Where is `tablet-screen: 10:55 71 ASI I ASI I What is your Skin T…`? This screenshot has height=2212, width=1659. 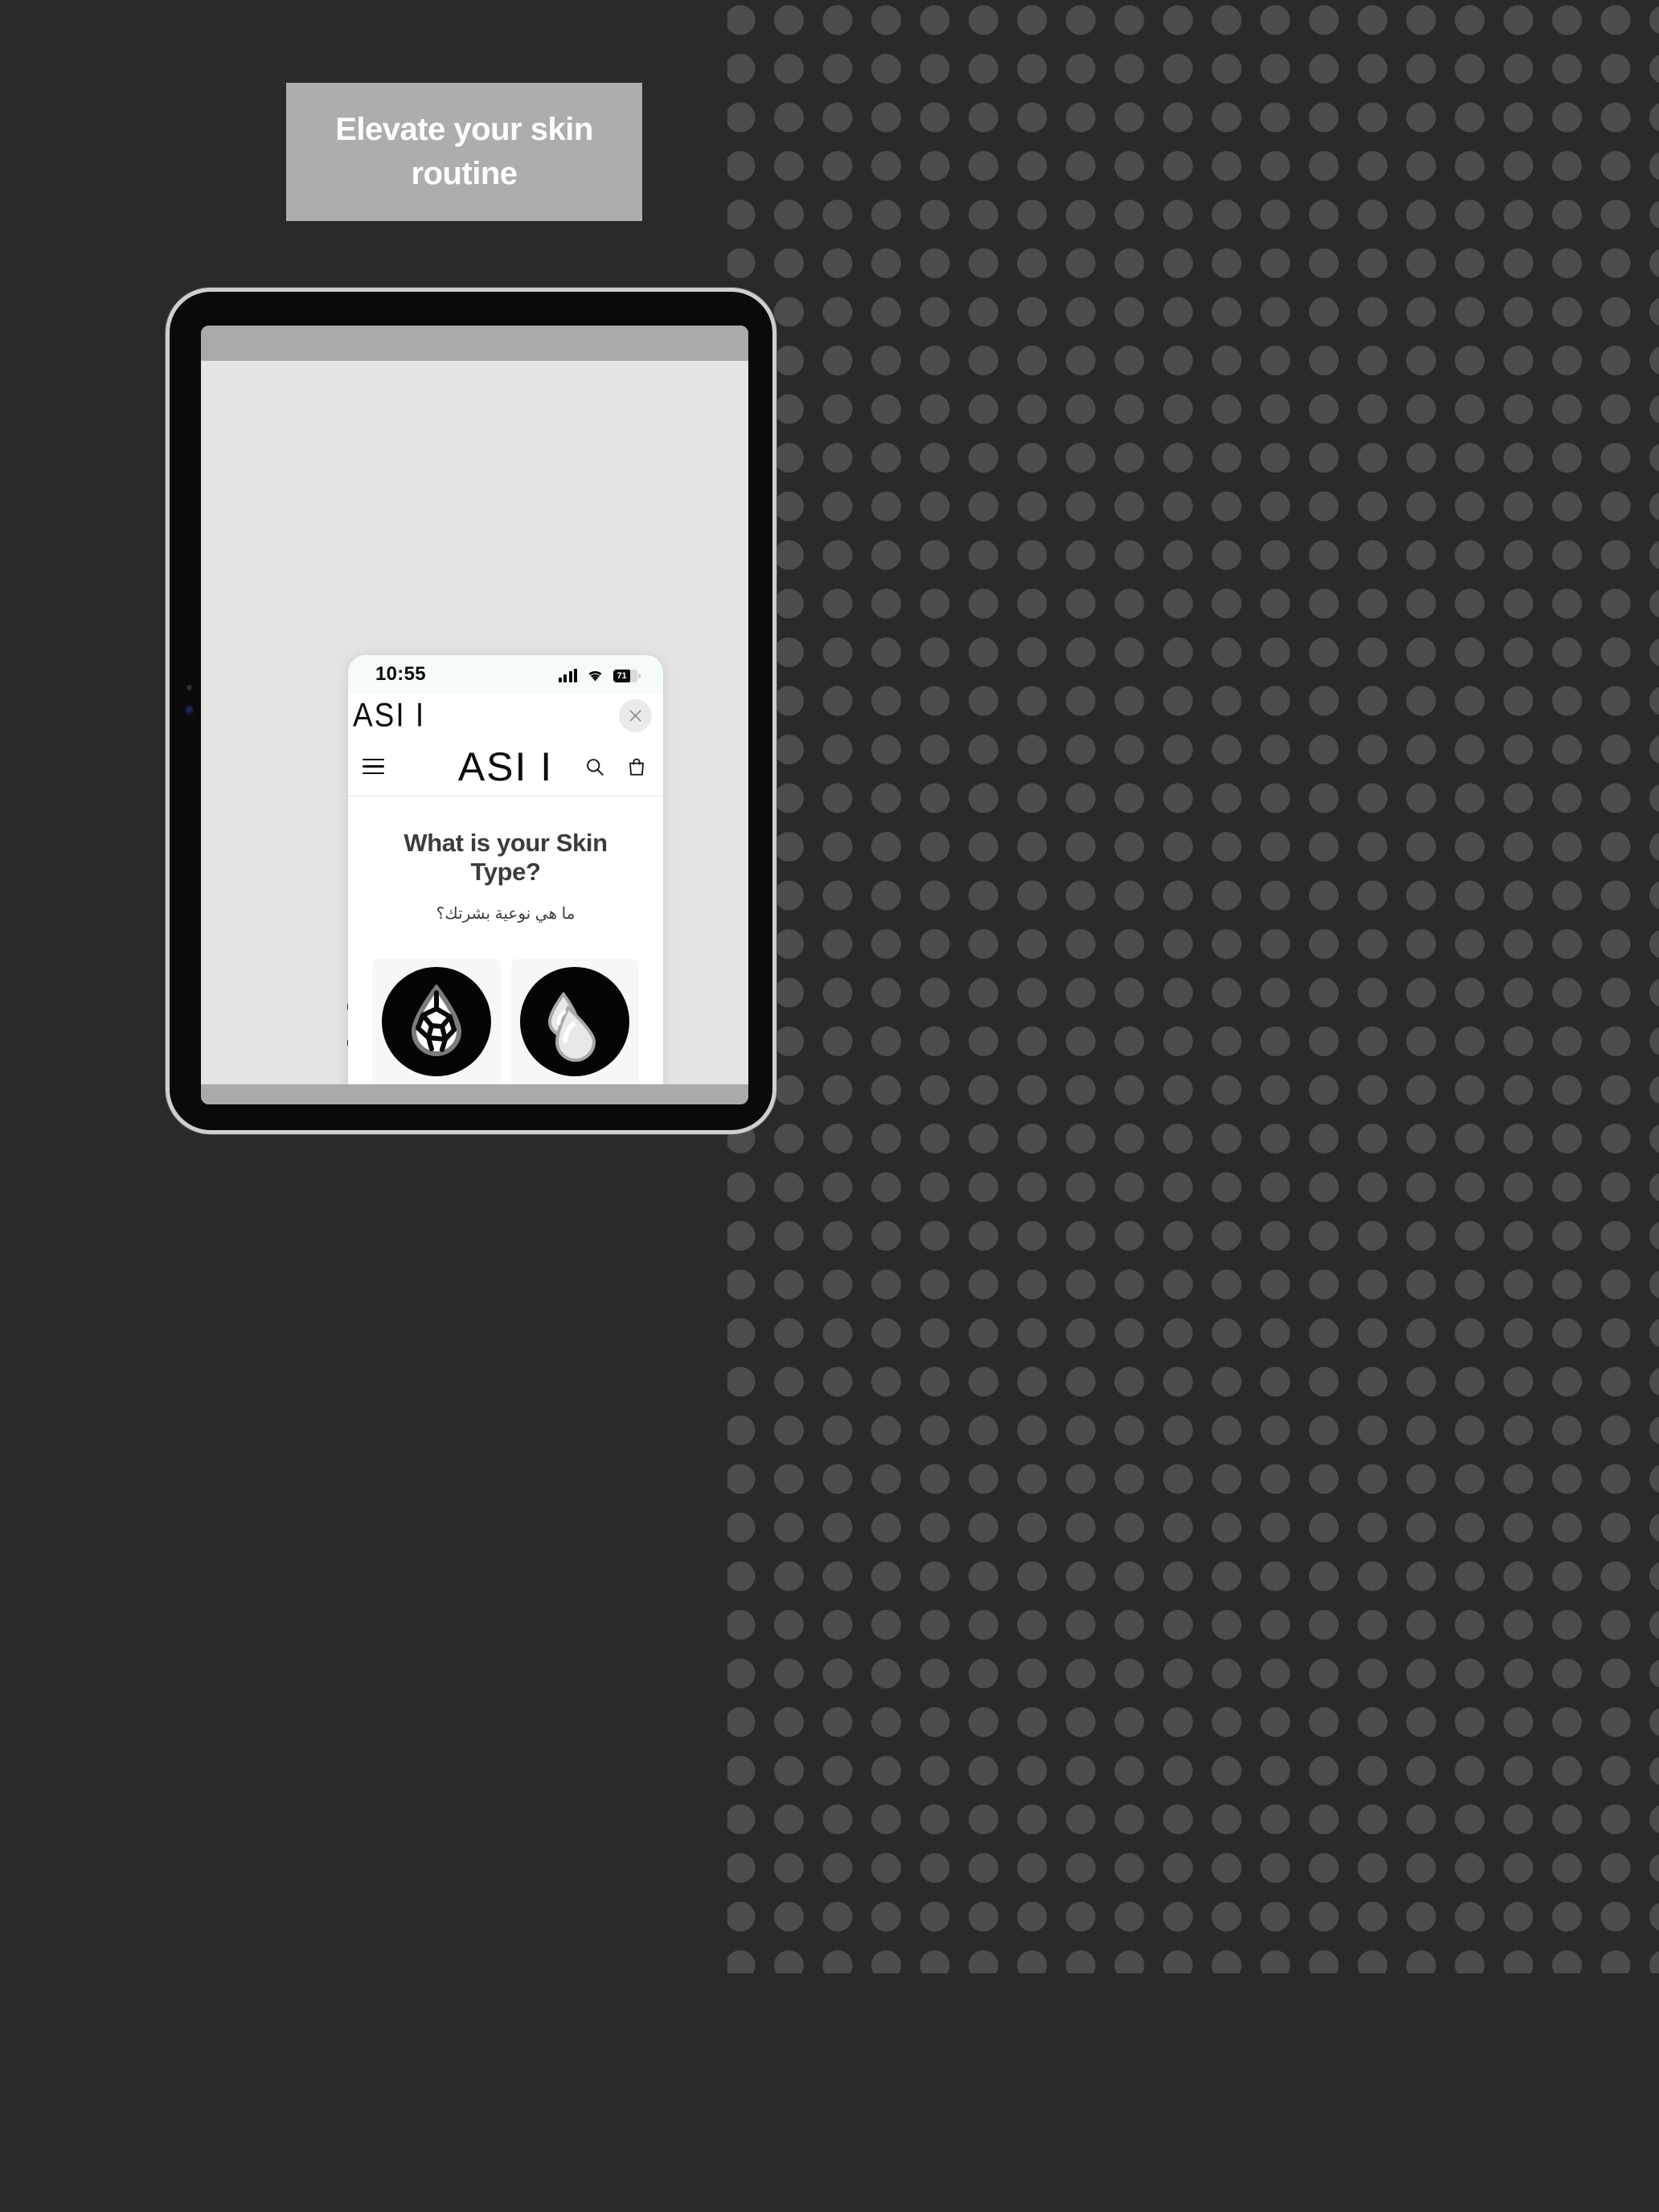
tablet-screen: 10:55 71 ASI I ASI I What is your Skin T… is located at coordinates (475, 715).